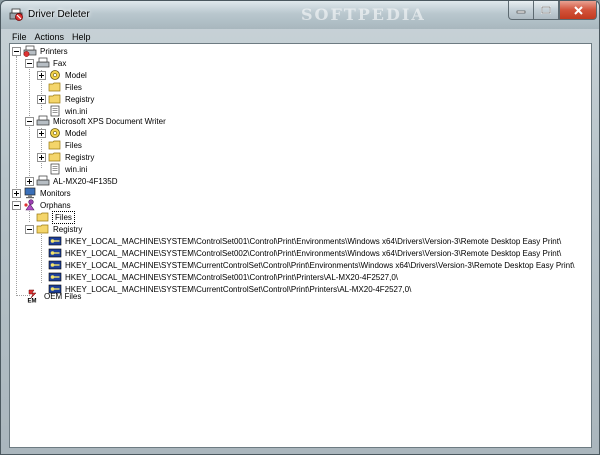 This screenshot has height=455, width=600. I want to click on tree-node-fax-registry: Registry, so click(65, 99).